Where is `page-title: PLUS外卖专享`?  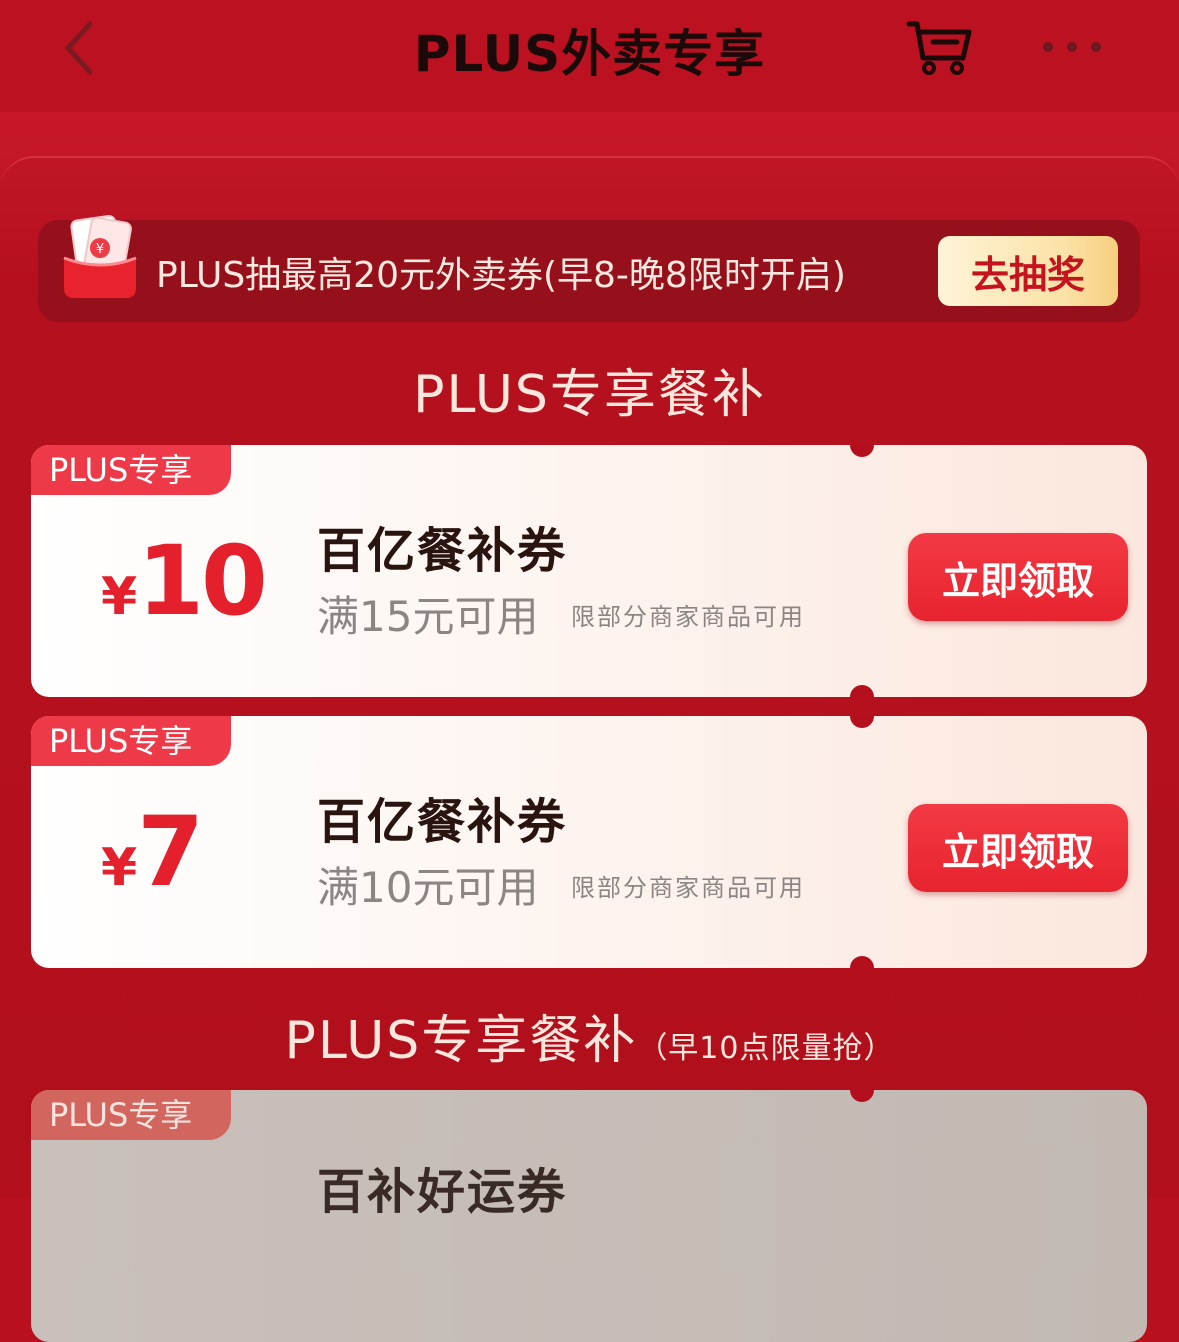 page-title: PLUS外卖专享 is located at coordinates (589, 54).